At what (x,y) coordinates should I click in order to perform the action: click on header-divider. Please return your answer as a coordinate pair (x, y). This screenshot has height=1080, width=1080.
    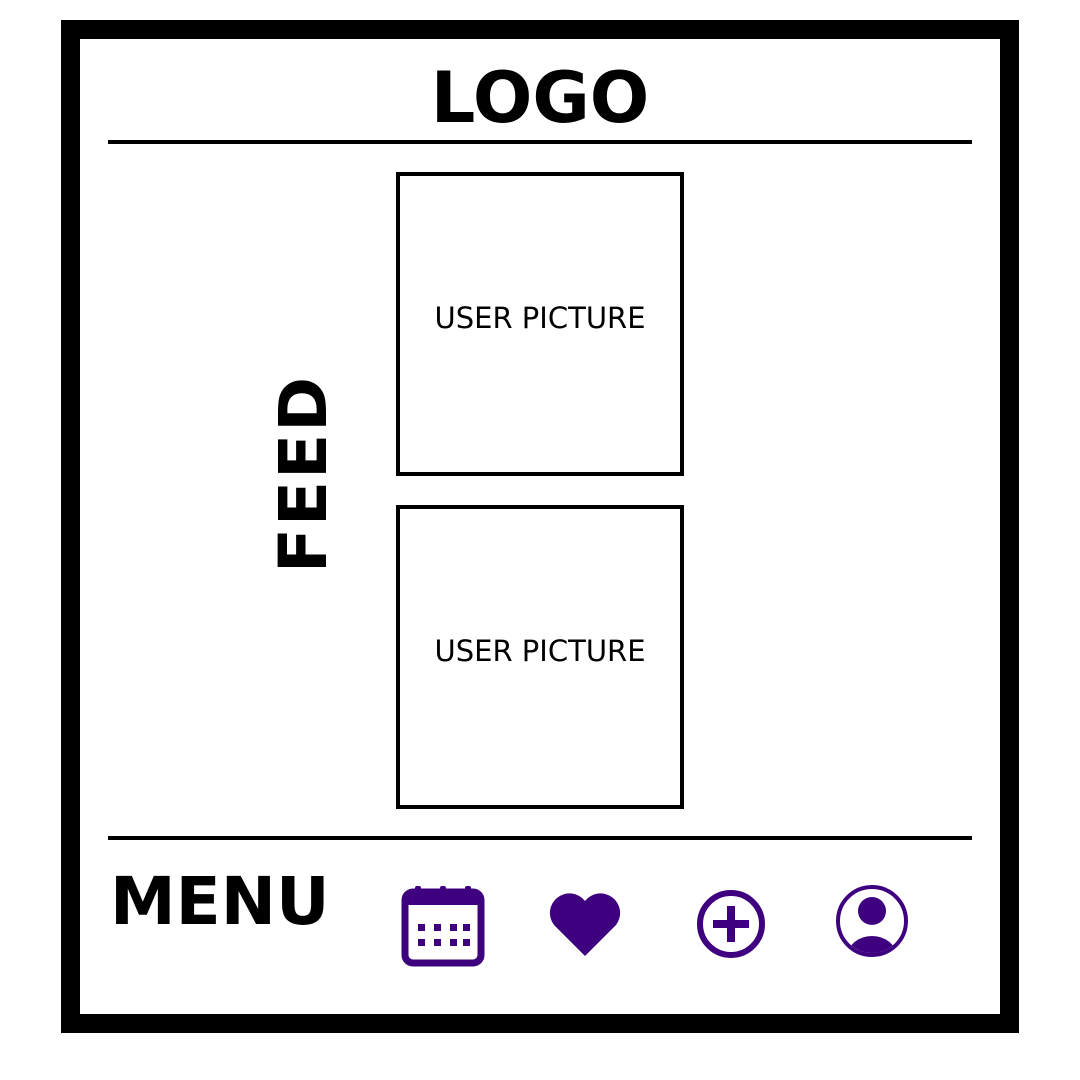
    Looking at the image, I should click on (540, 142).